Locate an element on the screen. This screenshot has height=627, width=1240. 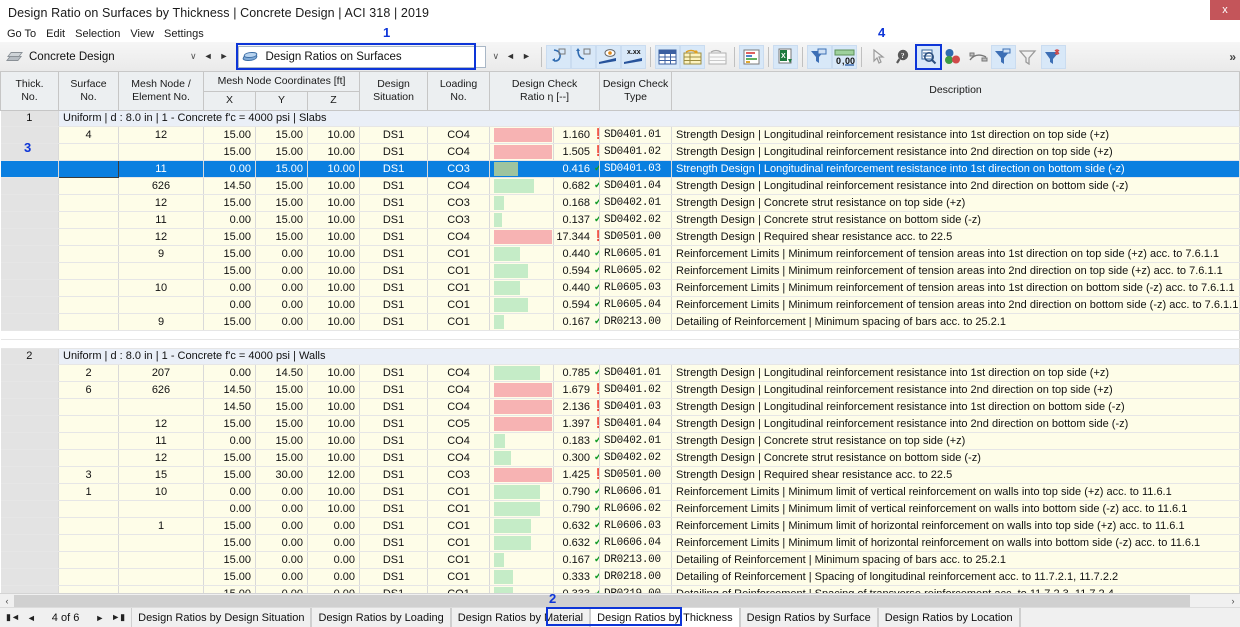
tab-design-ratios-by-material: Design Ratios by Material is located at coordinates (520, 617).